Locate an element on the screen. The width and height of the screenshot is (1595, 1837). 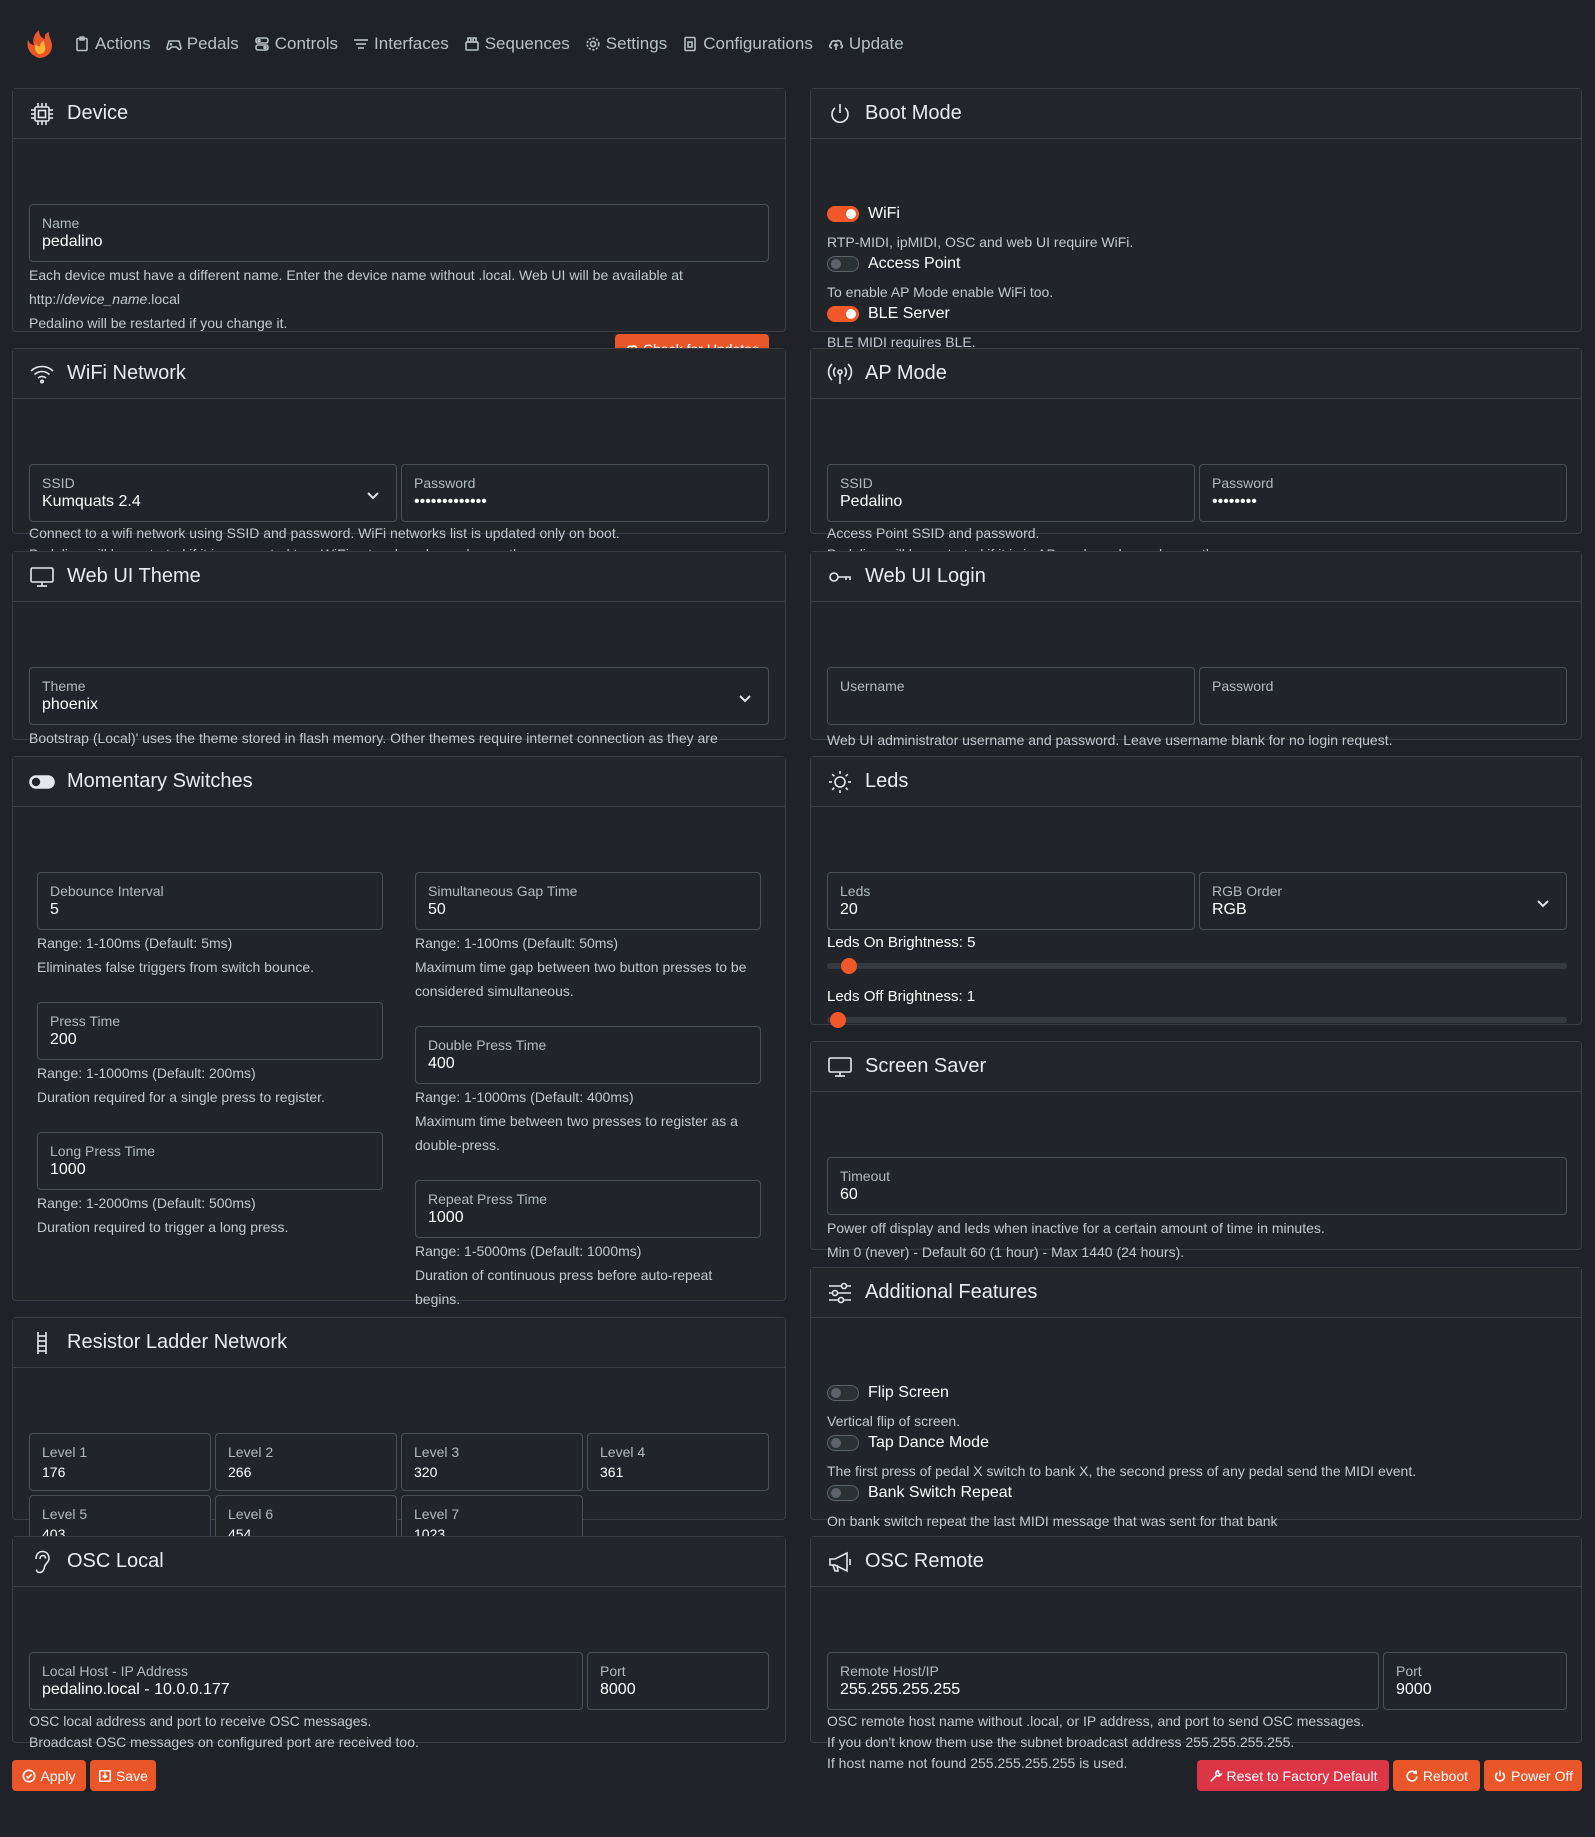
access-point-toggle: Access Point is located at coordinates (893, 264).